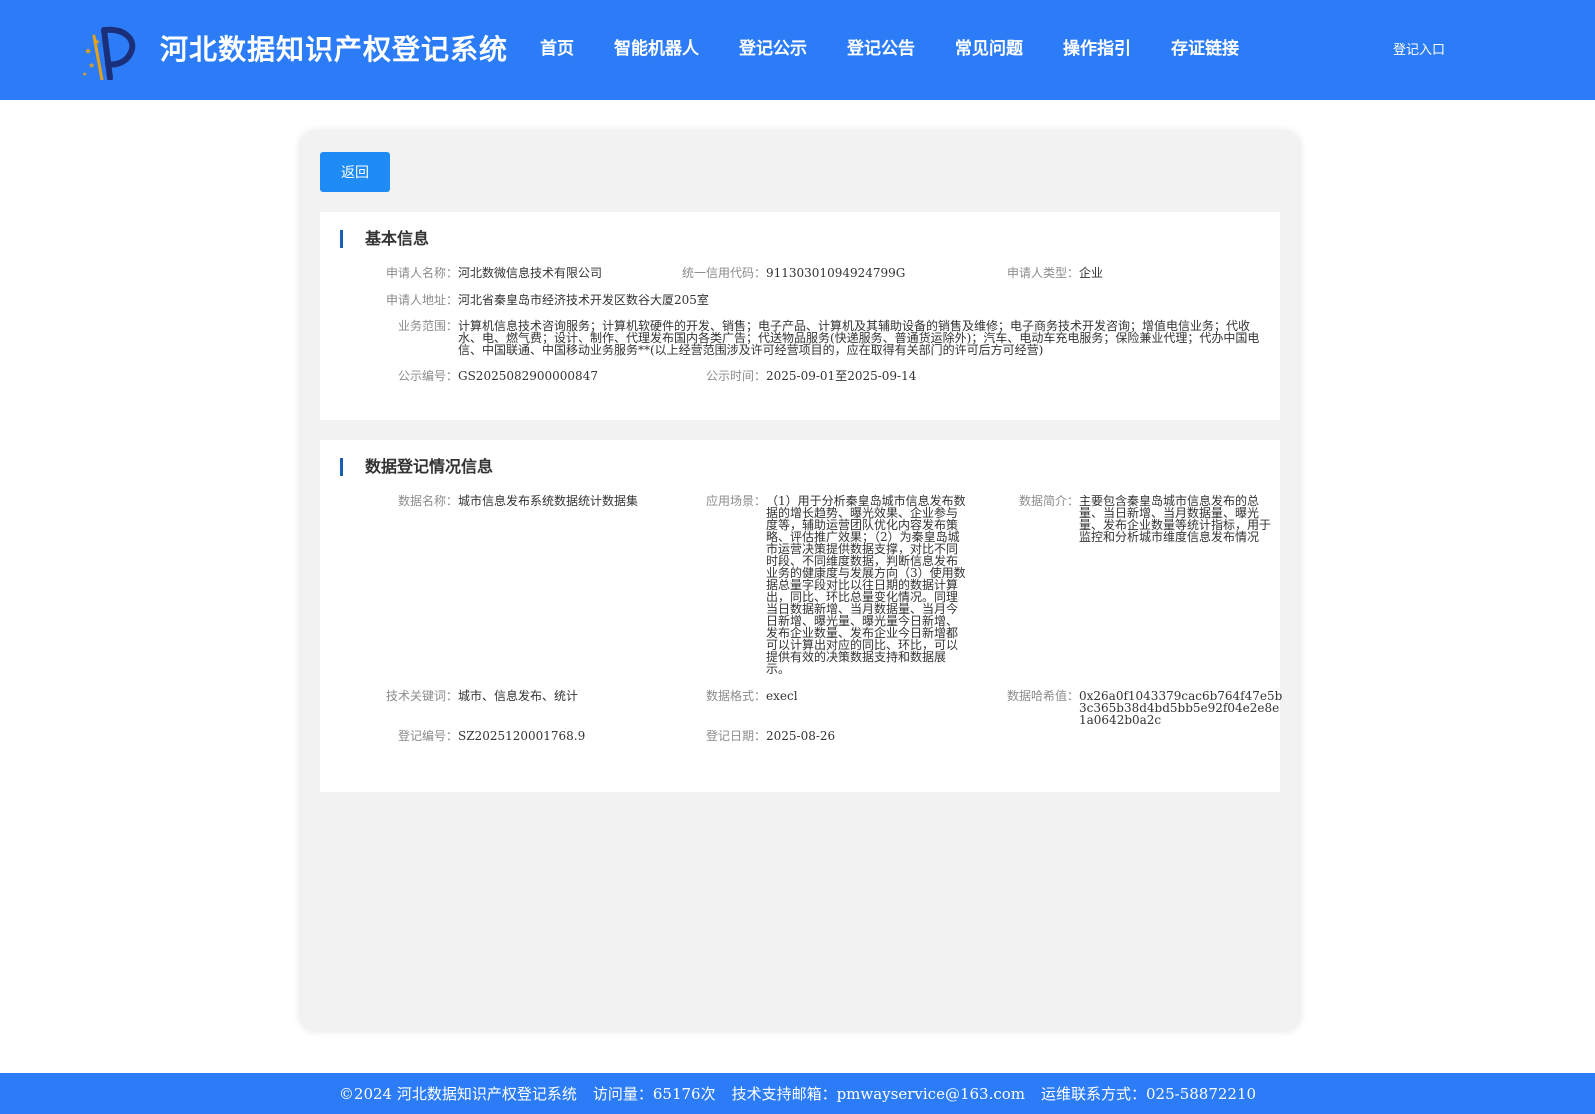 The height and width of the screenshot is (1114, 1595). I want to click on field-label: 申请人名称：, so click(421, 273).